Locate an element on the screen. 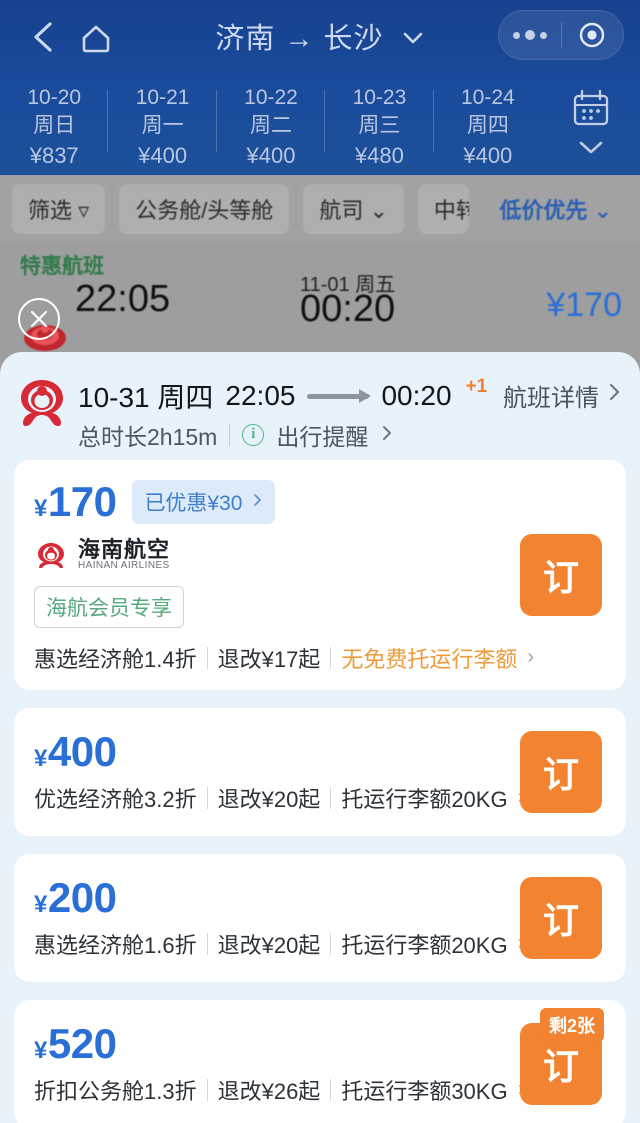 The width and height of the screenshot is (640, 1123). date-cell: 10-21 周一 ¥400 is located at coordinates (163, 124).